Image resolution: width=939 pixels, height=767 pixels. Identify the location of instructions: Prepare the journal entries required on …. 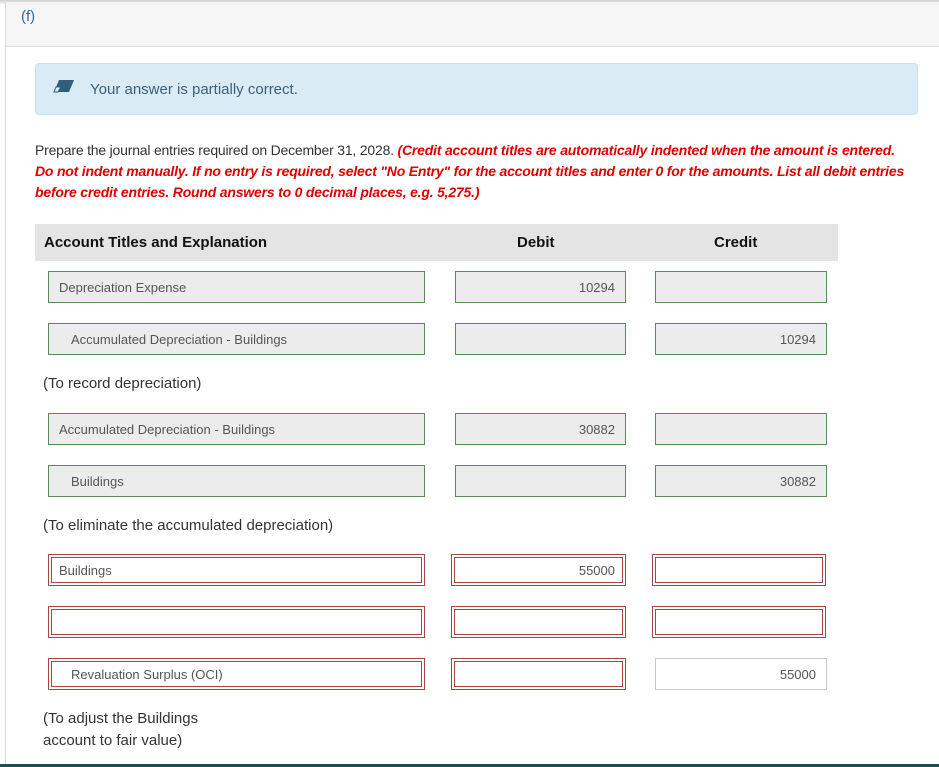
(475, 171).